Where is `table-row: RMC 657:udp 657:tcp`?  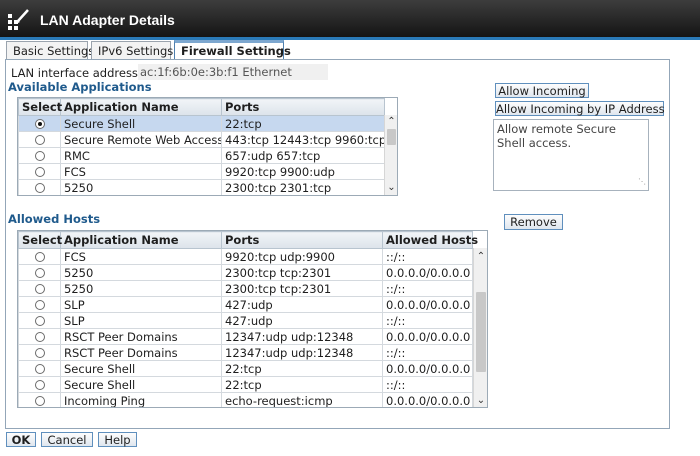
table-row: RMC 657:udp 657:tcp is located at coordinates (201, 155).